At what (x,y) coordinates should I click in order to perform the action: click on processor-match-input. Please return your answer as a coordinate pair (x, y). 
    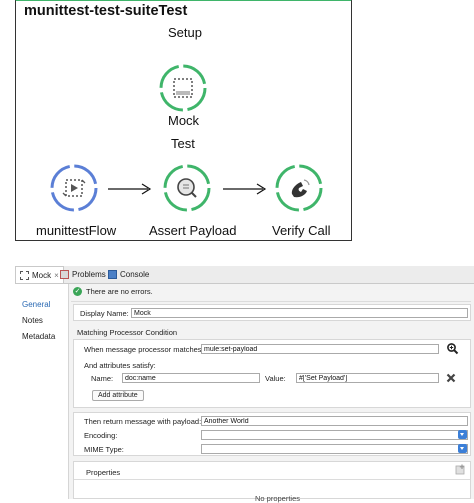
    Looking at the image, I should click on (320, 349).